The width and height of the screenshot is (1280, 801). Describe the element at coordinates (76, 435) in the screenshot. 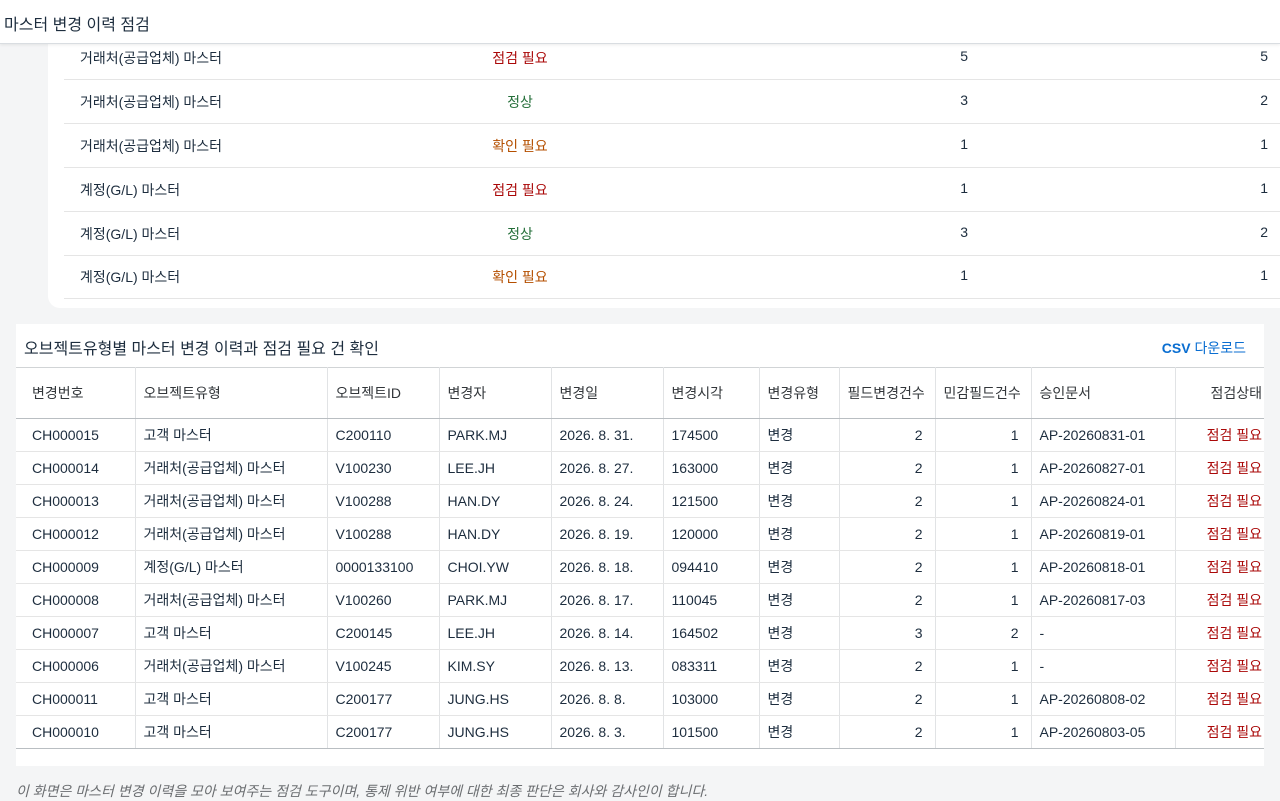

I see `change-number-cell: CH000015` at that location.